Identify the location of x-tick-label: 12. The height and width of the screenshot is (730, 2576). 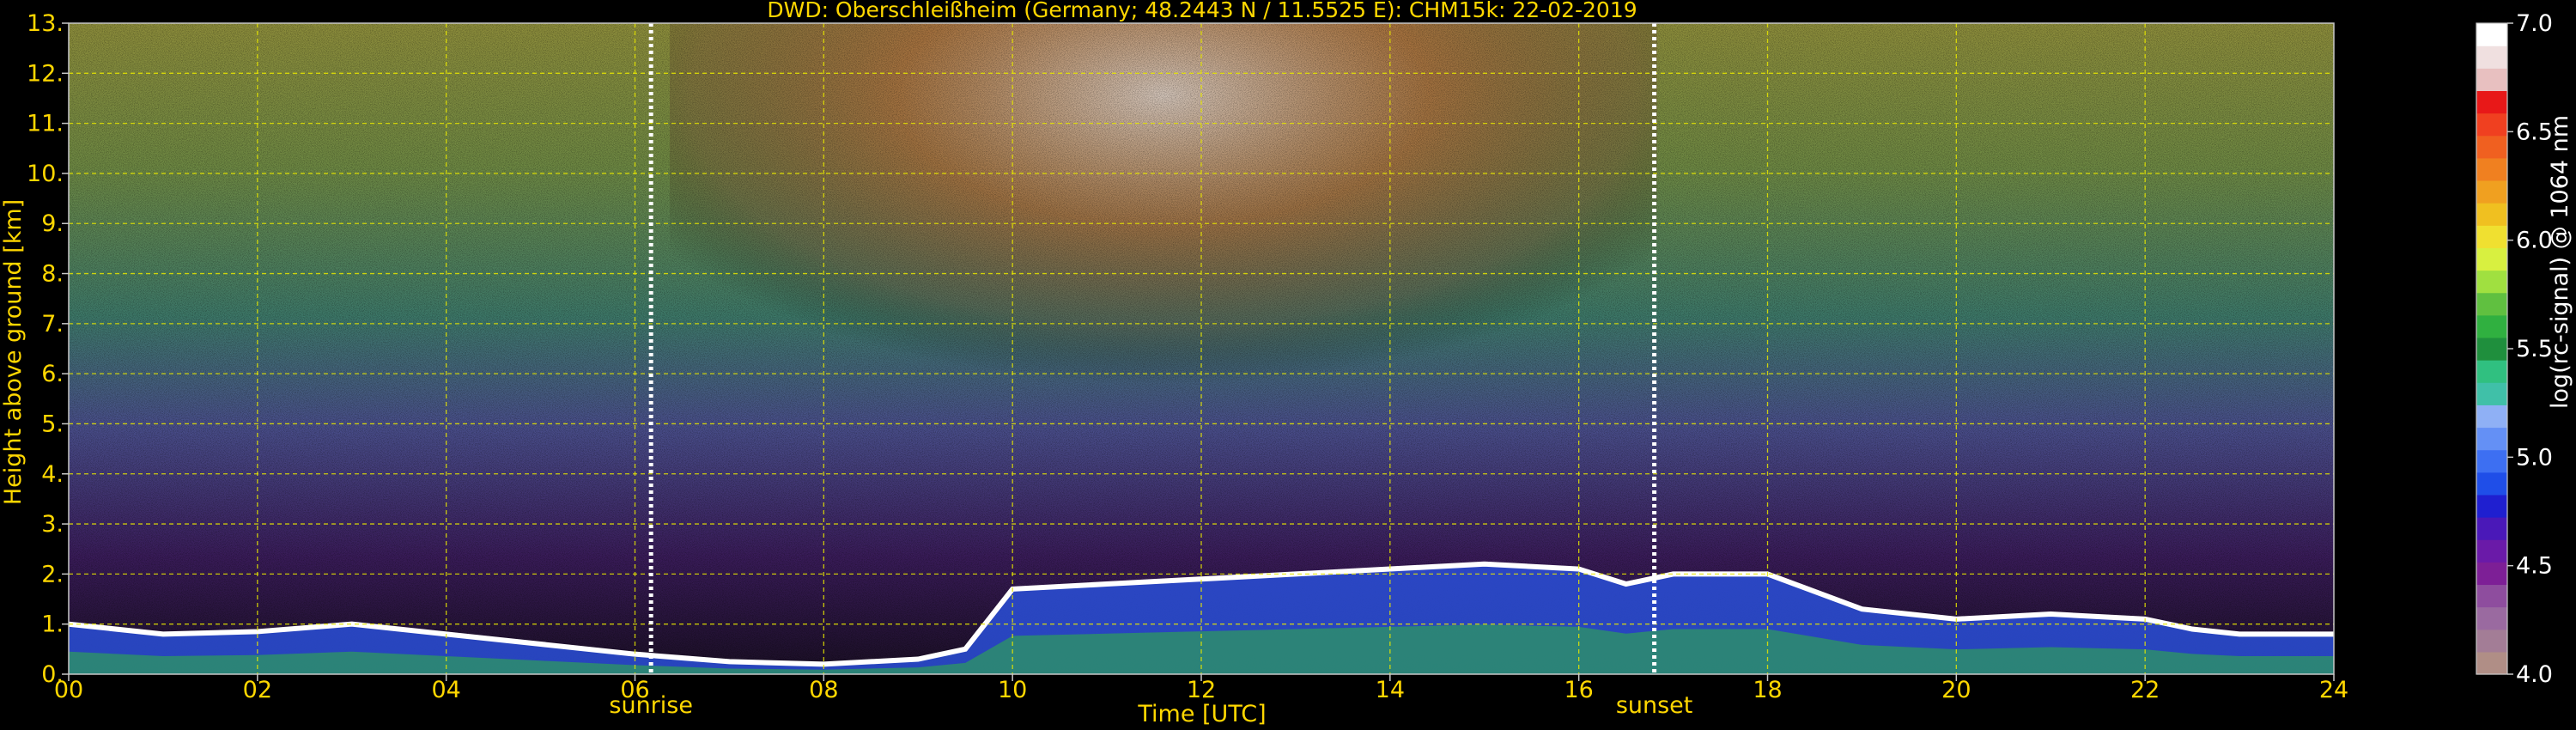
(1202, 690).